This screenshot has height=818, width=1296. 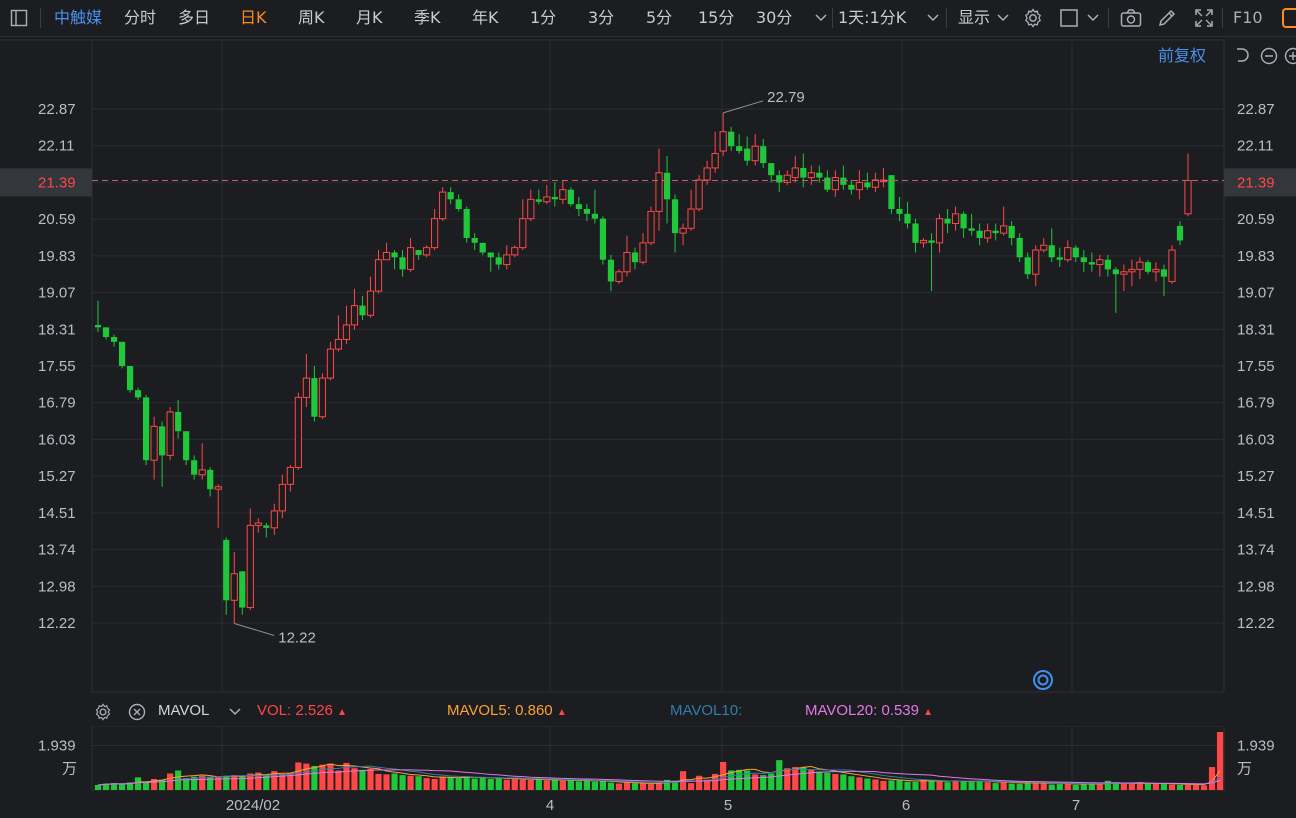 What do you see at coordinates (872, 18) in the screenshot?
I see `period-combo-select: 1天:1分K` at bounding box center [872, 18].